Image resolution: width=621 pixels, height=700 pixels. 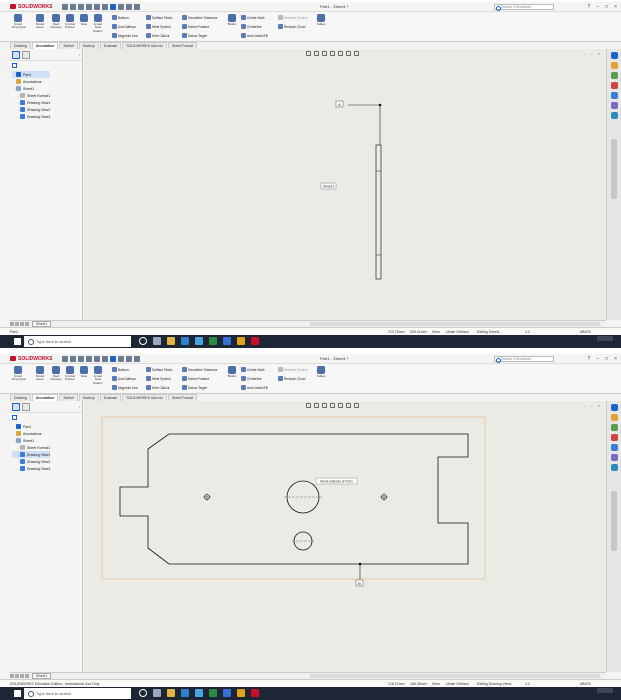 I want to click on balloon-button: Balloon, so click(x=120, y=369).